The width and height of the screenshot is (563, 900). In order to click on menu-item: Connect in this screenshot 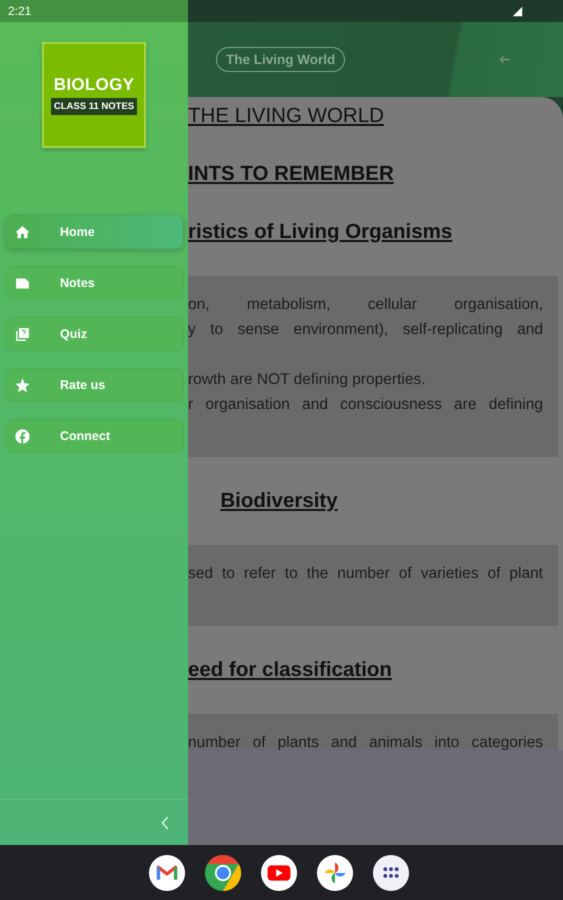, I will do `click(94, 436)`.